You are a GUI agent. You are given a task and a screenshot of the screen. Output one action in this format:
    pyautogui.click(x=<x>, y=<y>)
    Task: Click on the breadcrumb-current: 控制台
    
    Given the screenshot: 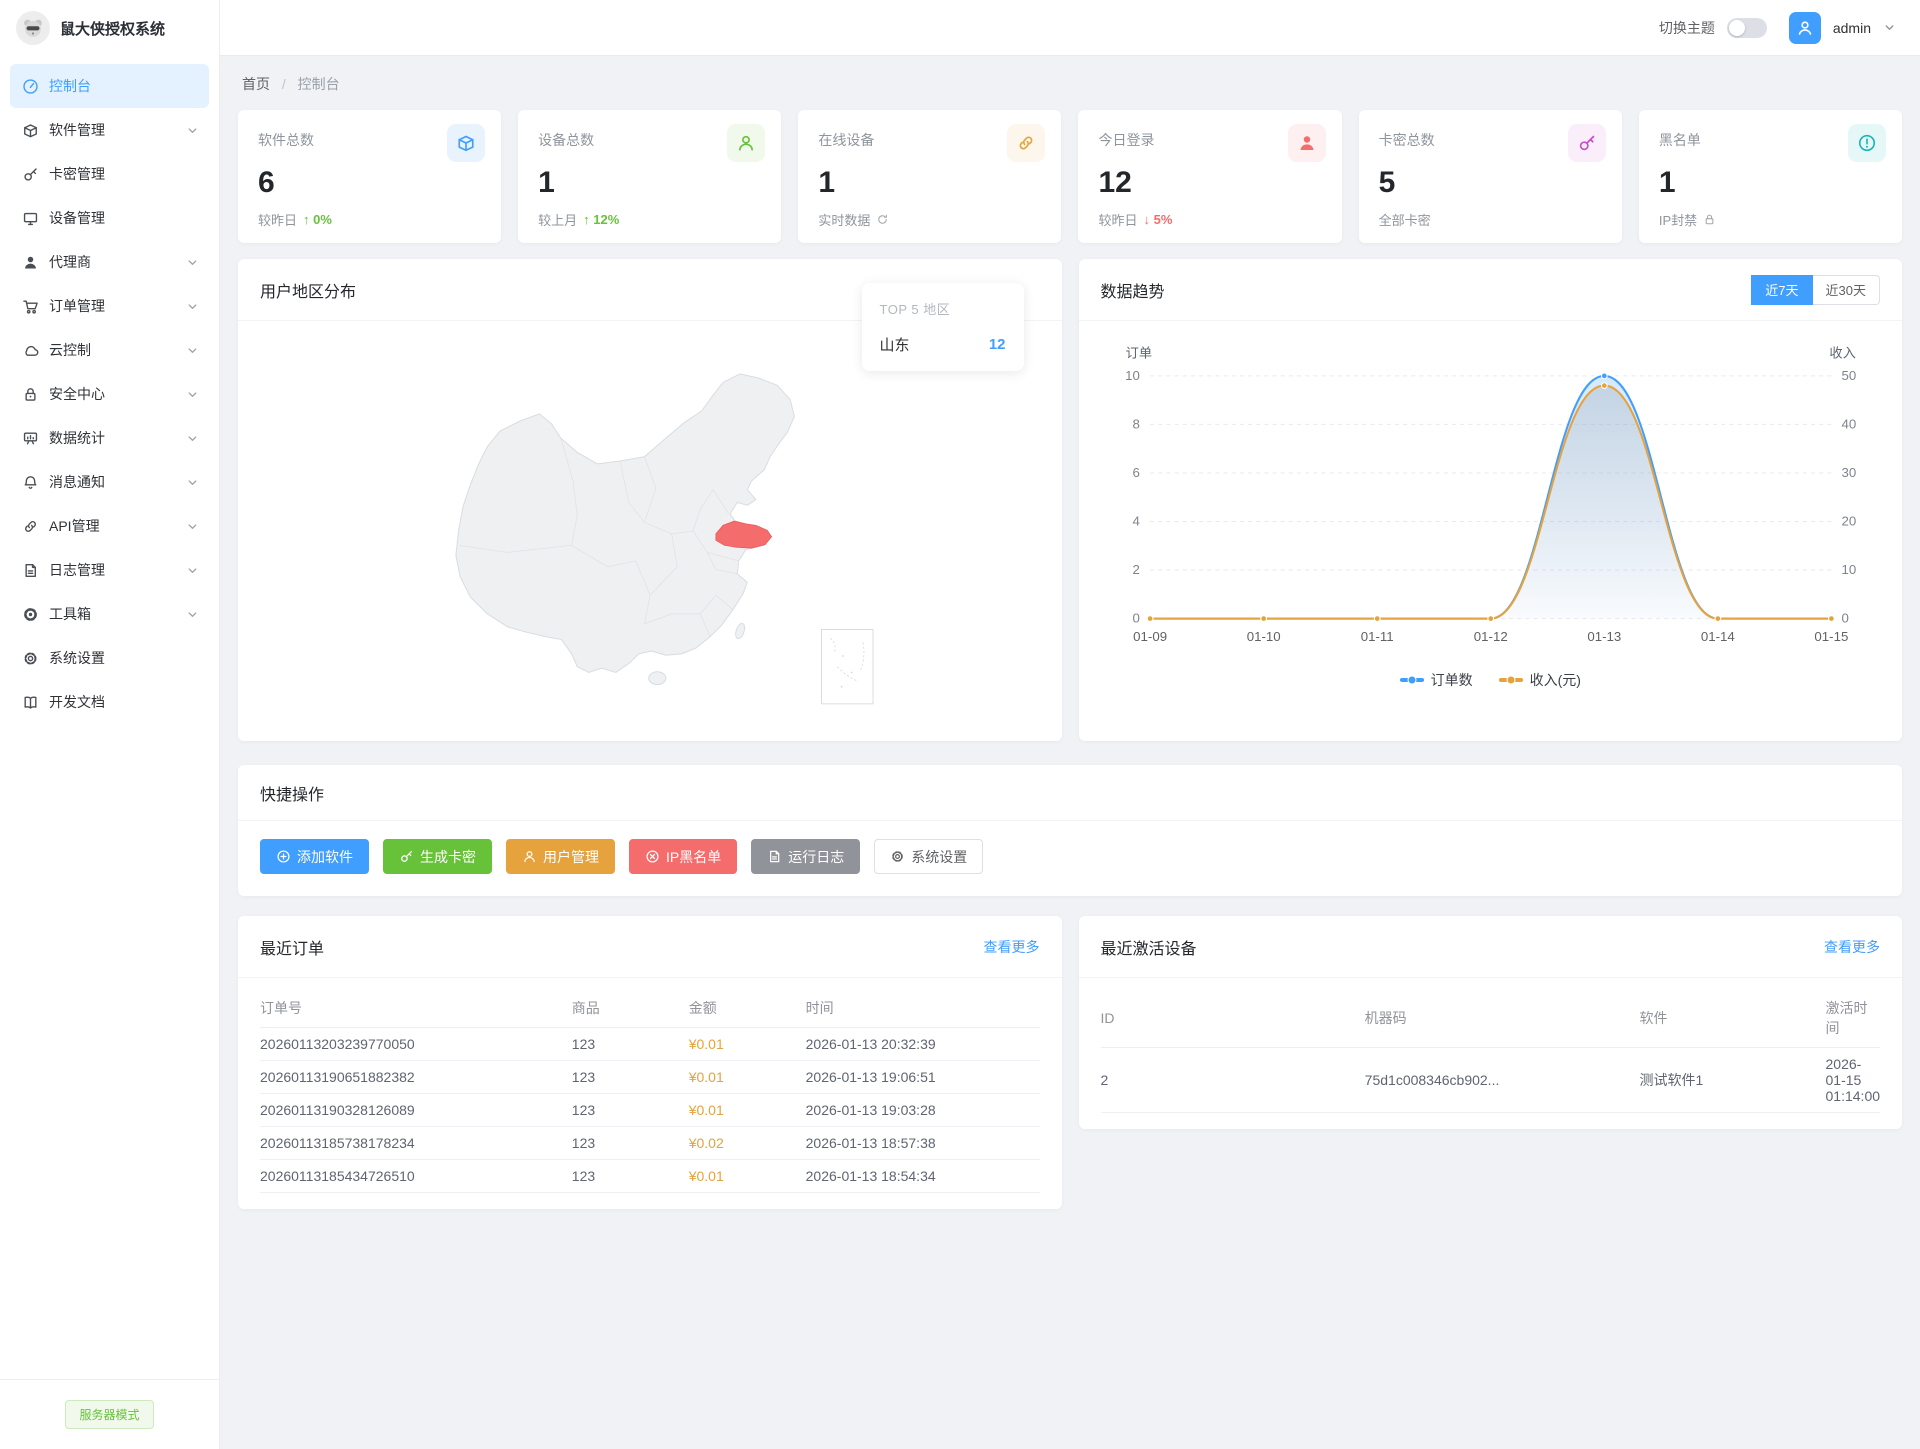 What is the action you would take?
    pyautogui.click(x=318, y=84)
    